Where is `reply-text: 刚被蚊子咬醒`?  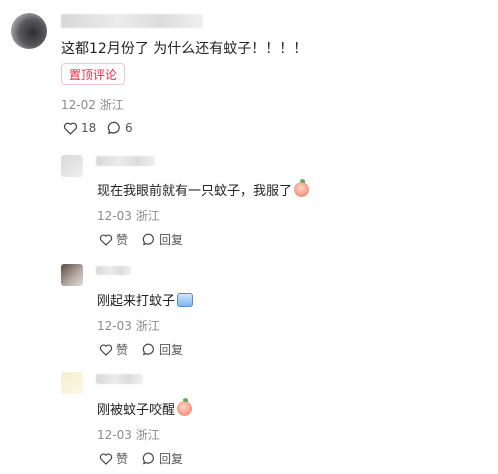
reply-text: 刚被蚊子咬醒 is located at coordinates (145, 408).